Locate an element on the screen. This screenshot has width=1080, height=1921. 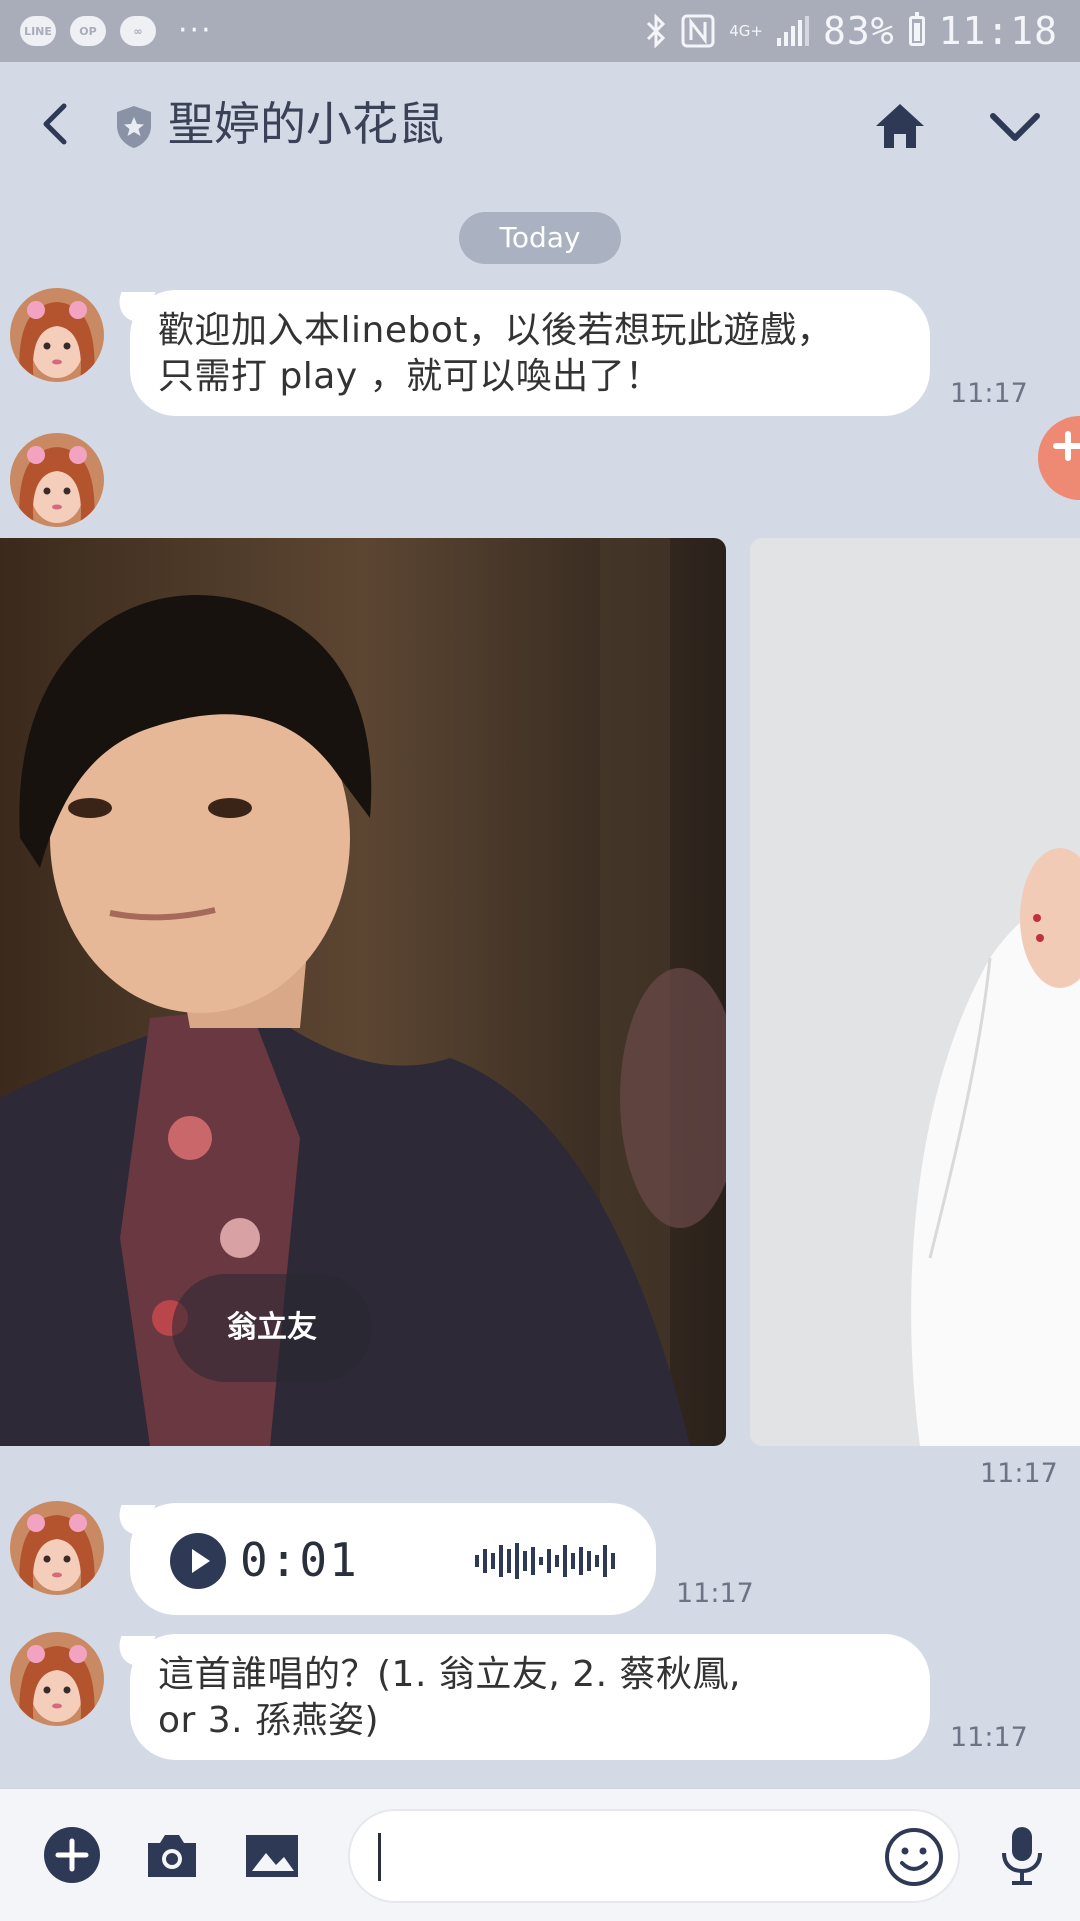
op-app-icon: OP is located at coordinates (88, 31).